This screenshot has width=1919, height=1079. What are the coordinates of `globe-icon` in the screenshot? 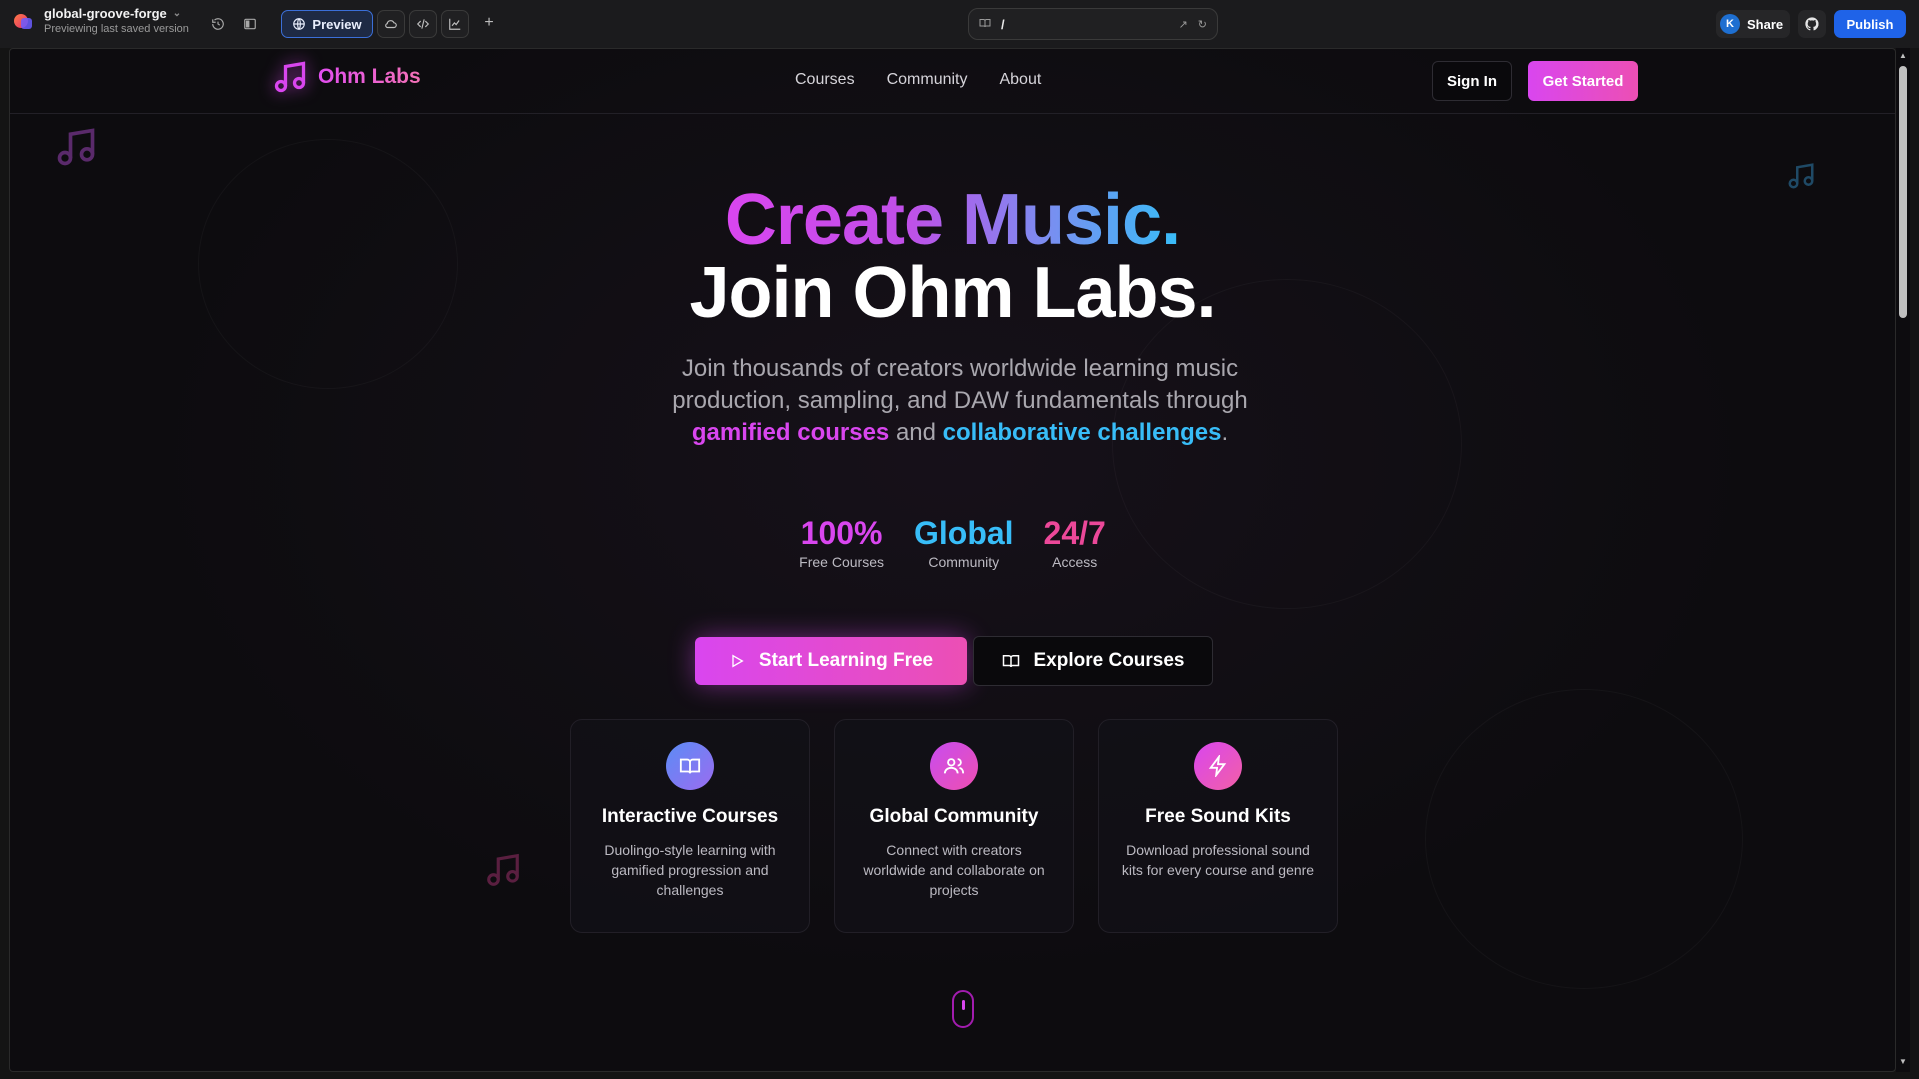 It's located at (299, 24).